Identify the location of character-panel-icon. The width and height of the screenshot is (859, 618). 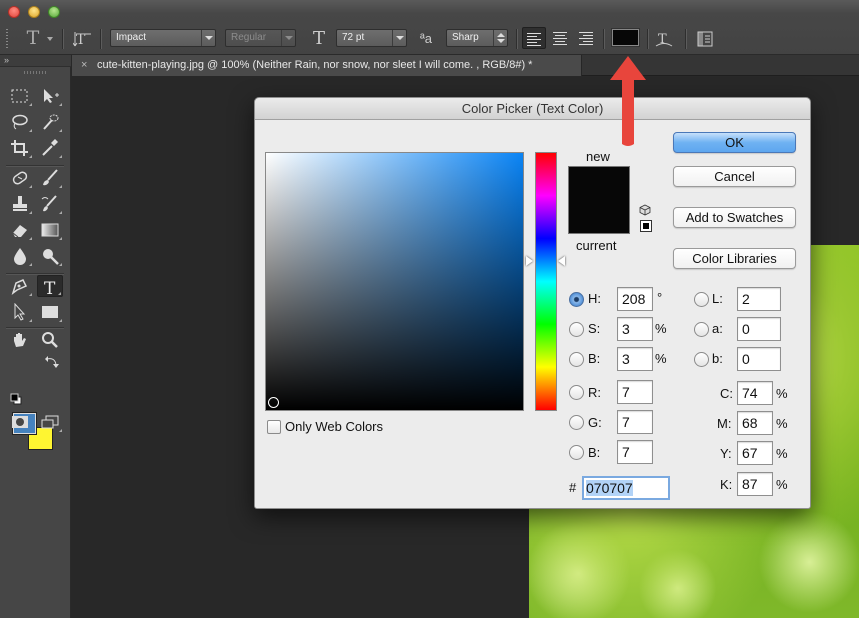
(705, 39).